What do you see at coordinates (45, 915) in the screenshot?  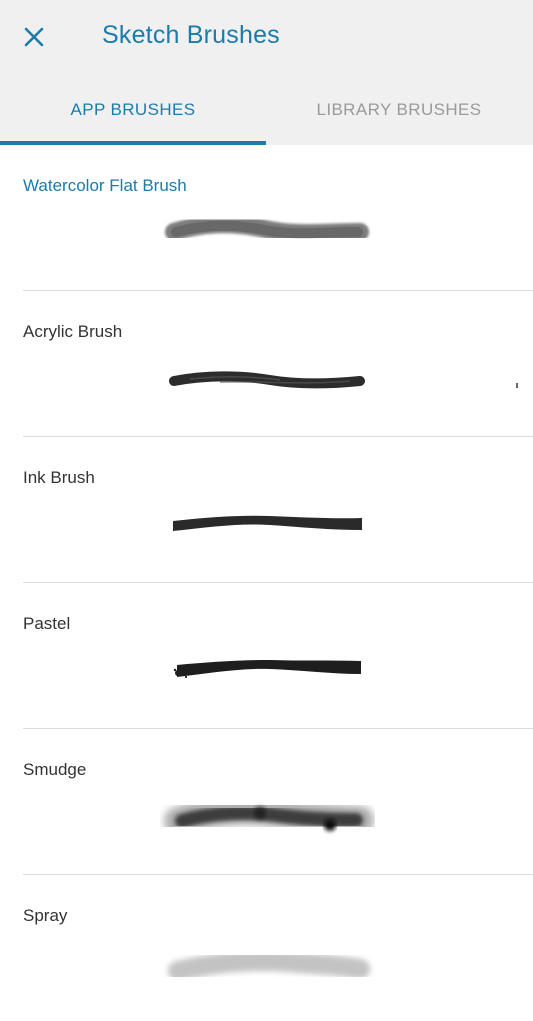 I see `brush-name: Spray` at bounding box center [45, 915].